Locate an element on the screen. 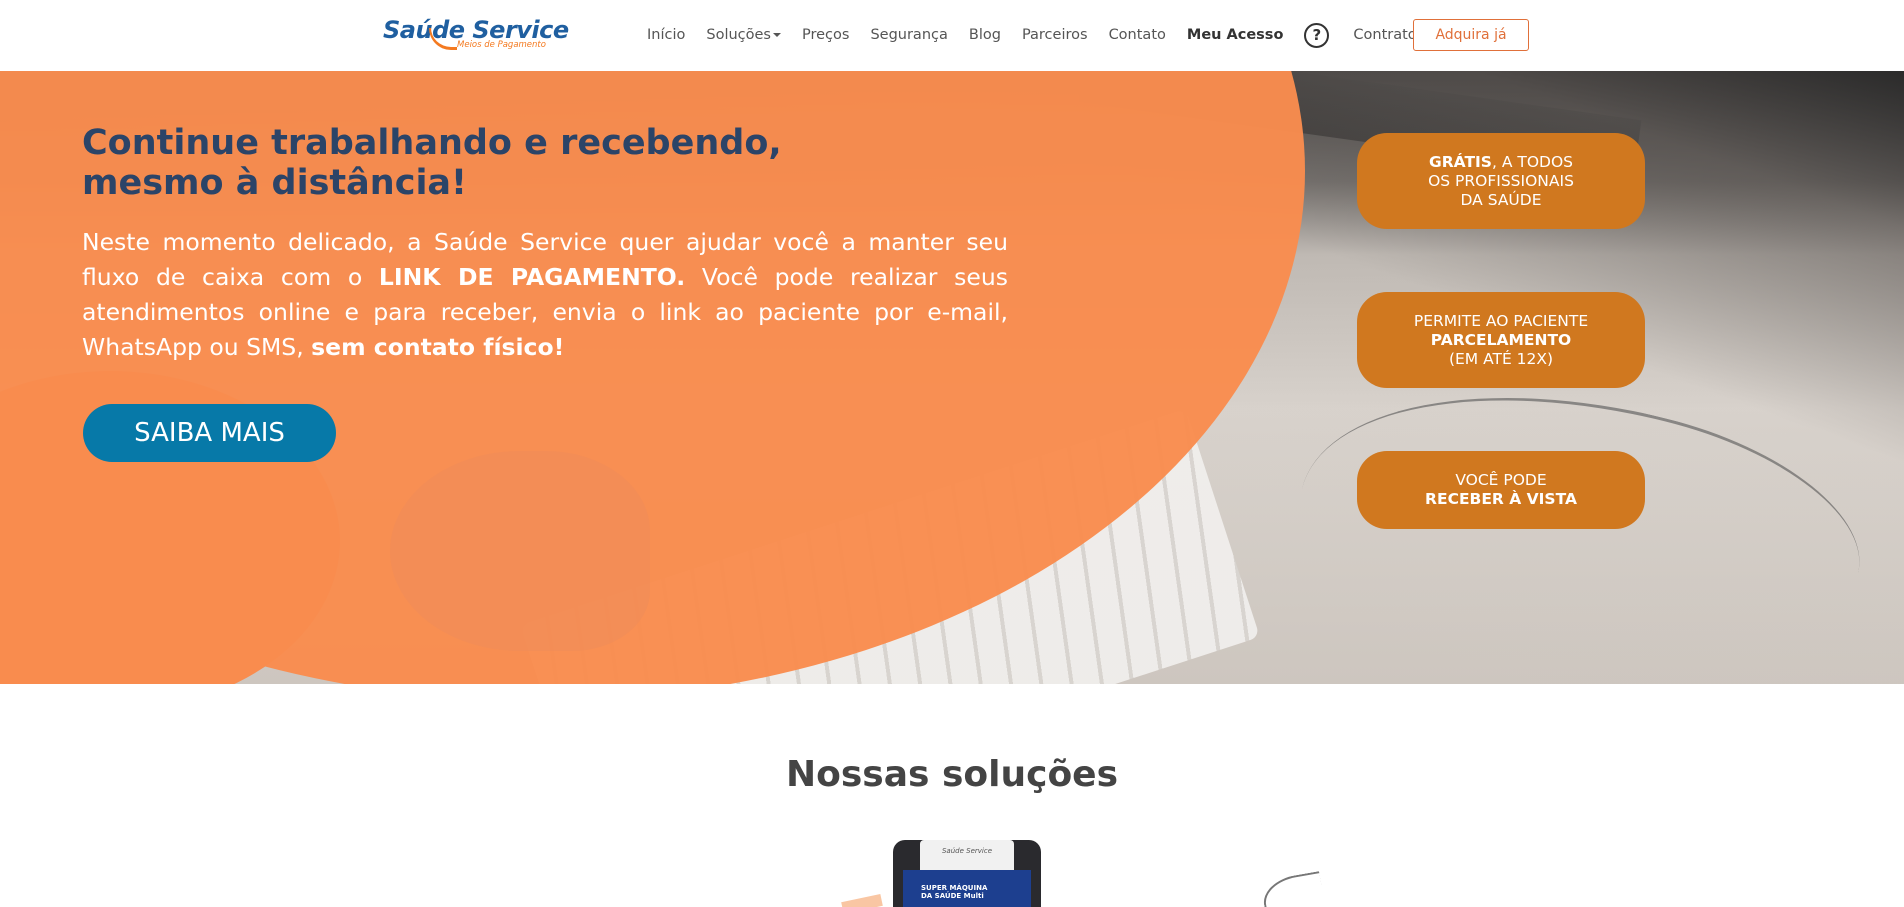  nav-solucoes: Soluções is located at coordinates (743, 35).